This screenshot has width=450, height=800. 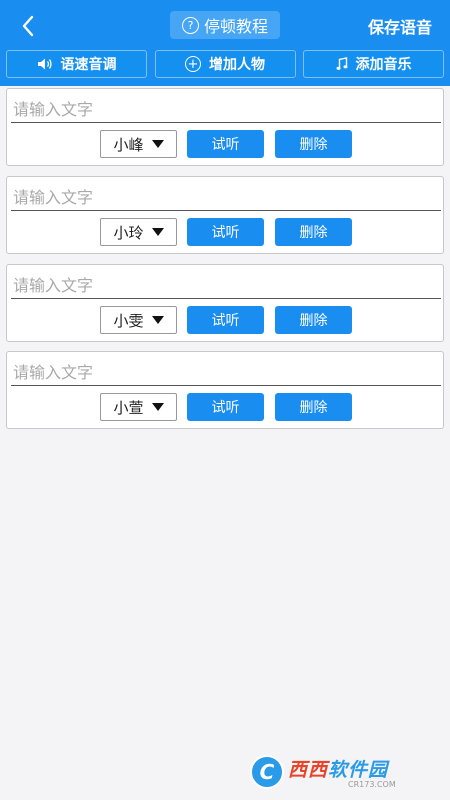 What do you see at coordinates (190, 25) in the screenshot?
I see `question-circle-icon: ?` at bounding box center [190, 25].